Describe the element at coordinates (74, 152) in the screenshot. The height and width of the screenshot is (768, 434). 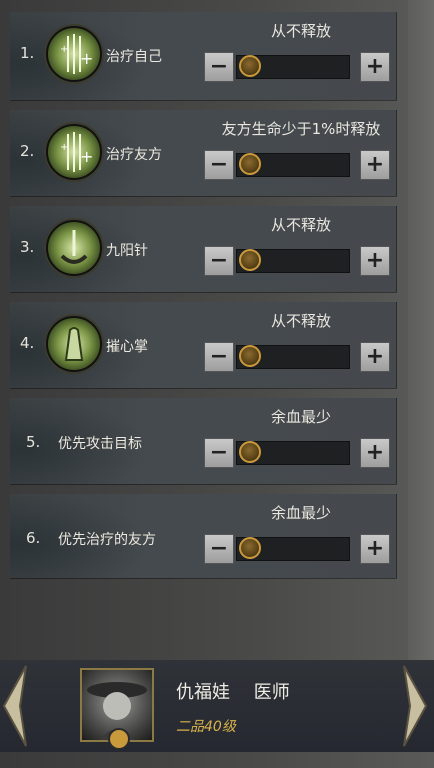
I see `heal-ally-icon: + +` at that location.